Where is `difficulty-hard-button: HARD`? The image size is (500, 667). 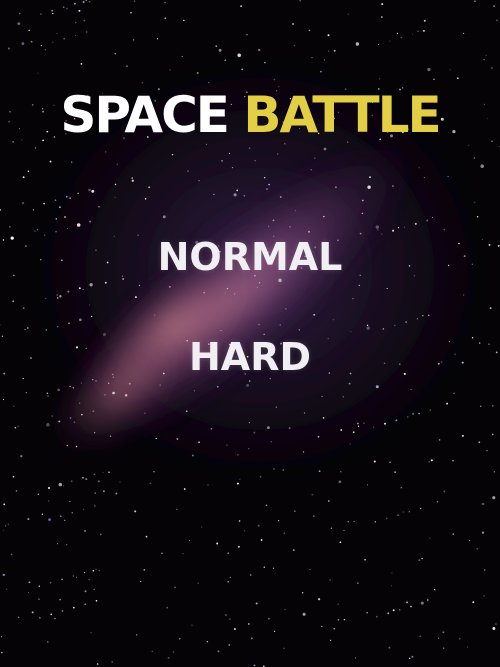 difficulty-hard-button: HARD is located at coordinates (250, 357).